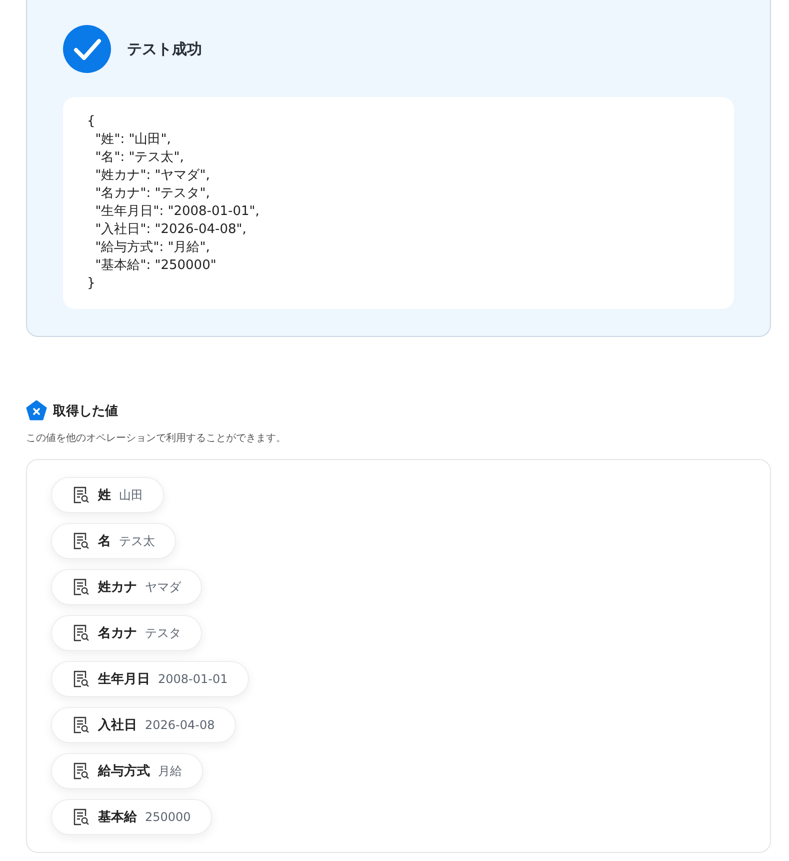 This screenshot has height=861, width=789. I want to click on value-name: 姓, so click(104, 495).